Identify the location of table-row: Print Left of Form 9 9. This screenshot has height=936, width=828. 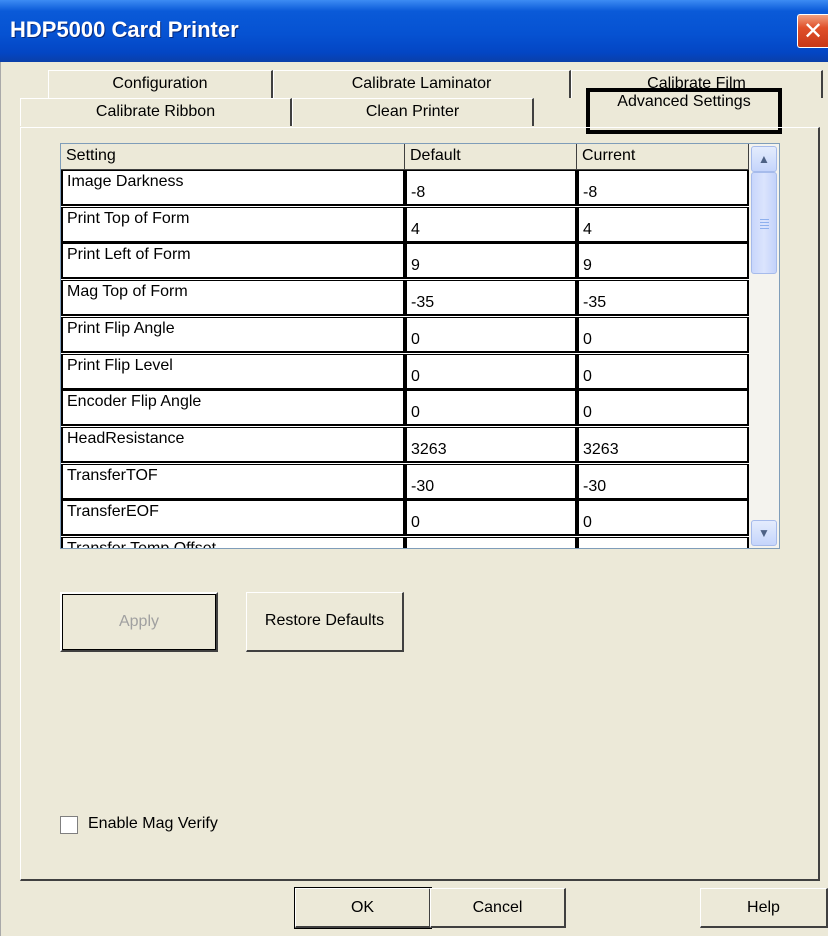
(405, 261).